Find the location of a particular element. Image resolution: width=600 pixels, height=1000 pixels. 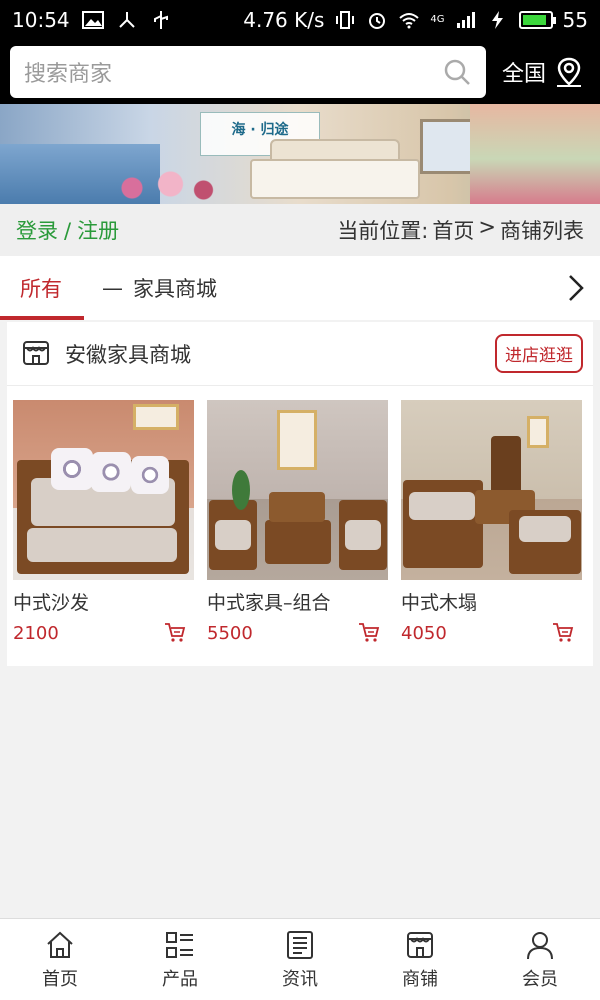

wifi-icon is located at coordinates (409, 20).